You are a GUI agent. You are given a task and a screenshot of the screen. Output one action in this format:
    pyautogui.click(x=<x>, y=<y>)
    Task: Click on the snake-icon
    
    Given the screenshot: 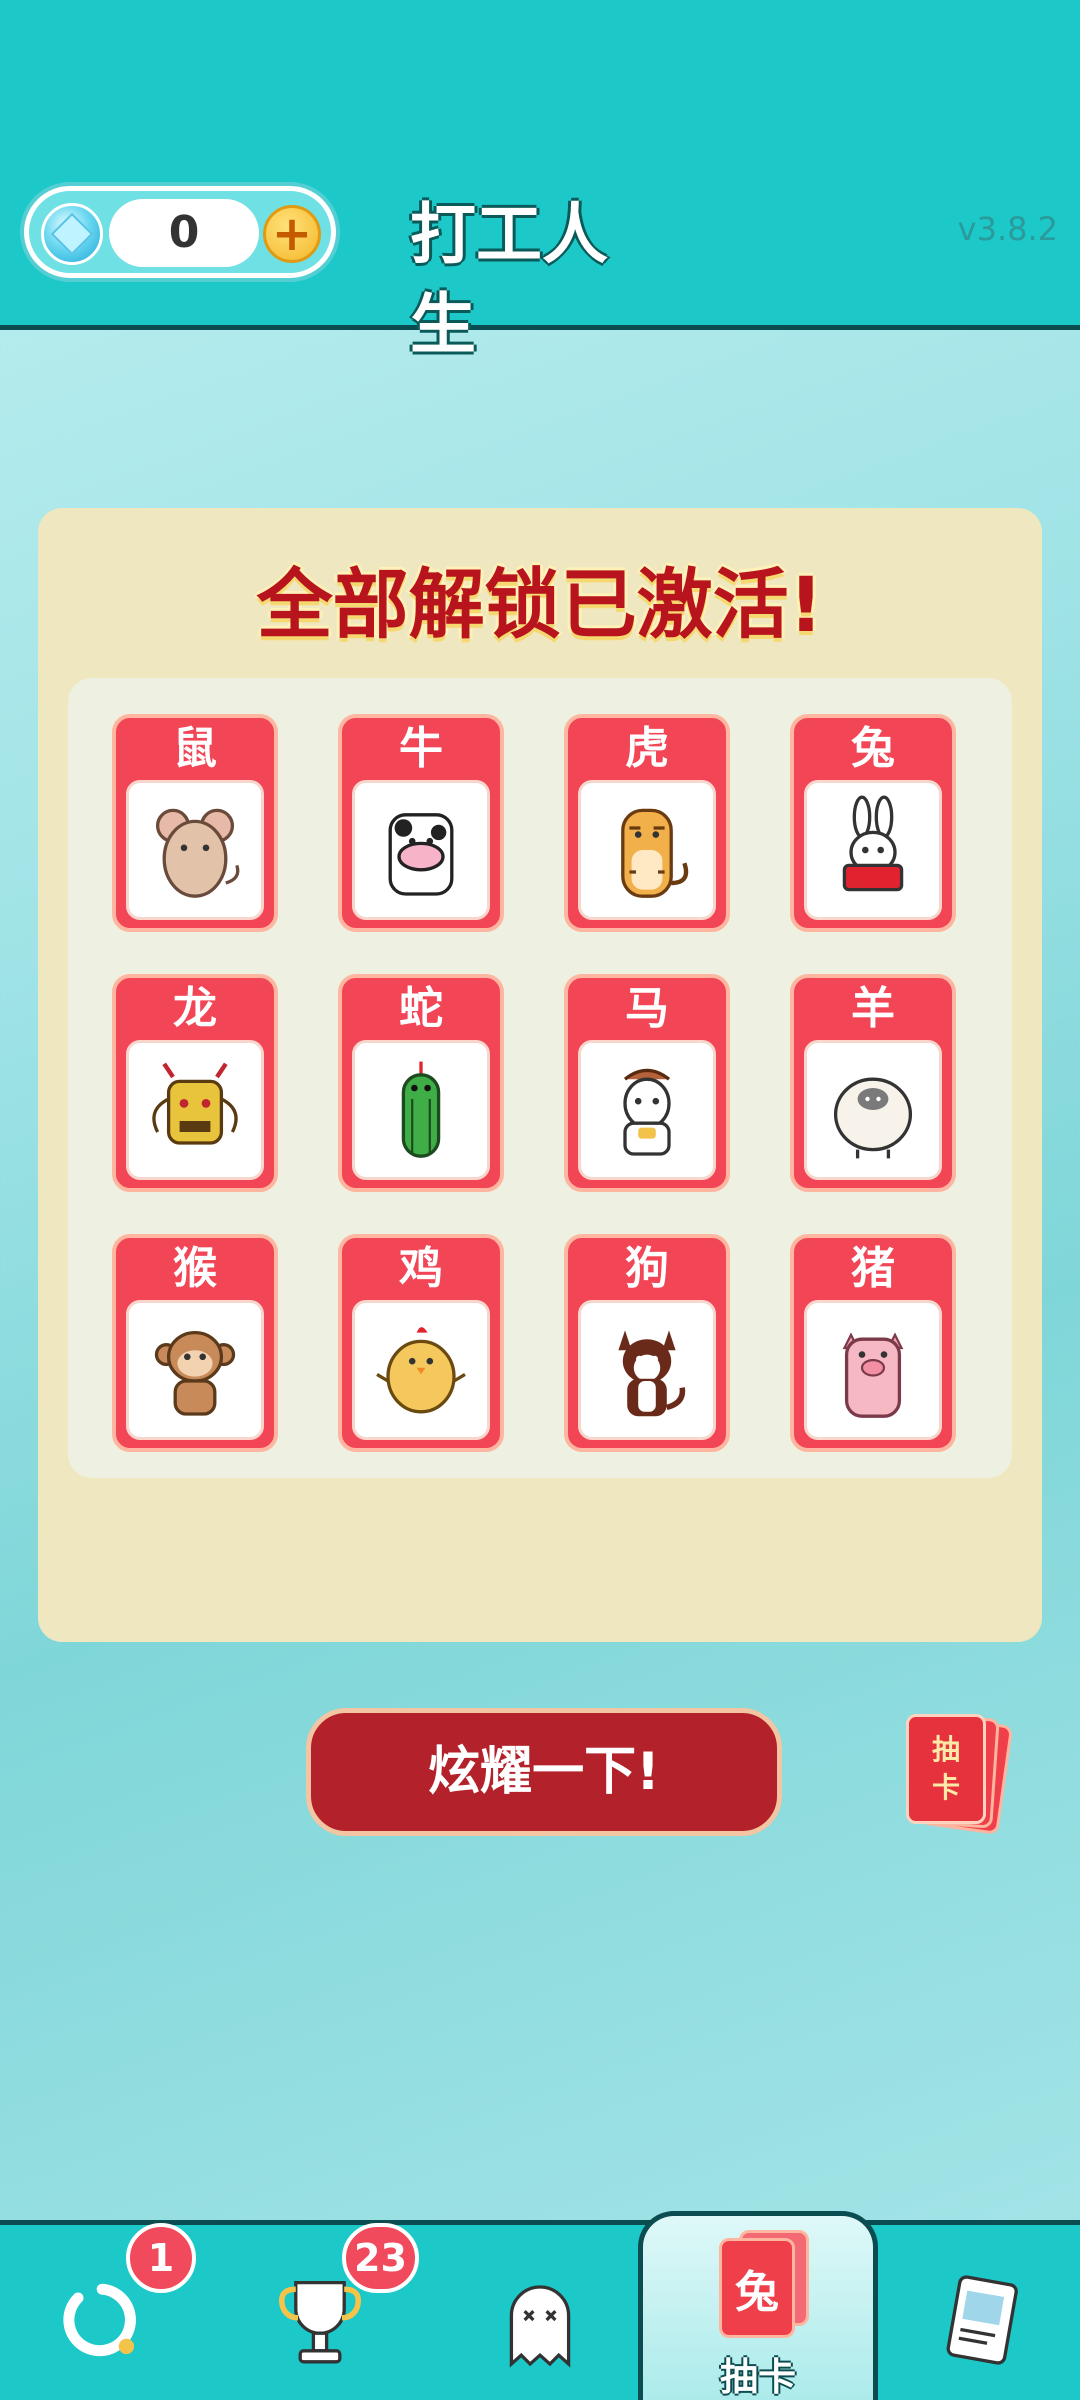 What is the action you would take?
    pyautogui.click(x=421, y=1110)
    